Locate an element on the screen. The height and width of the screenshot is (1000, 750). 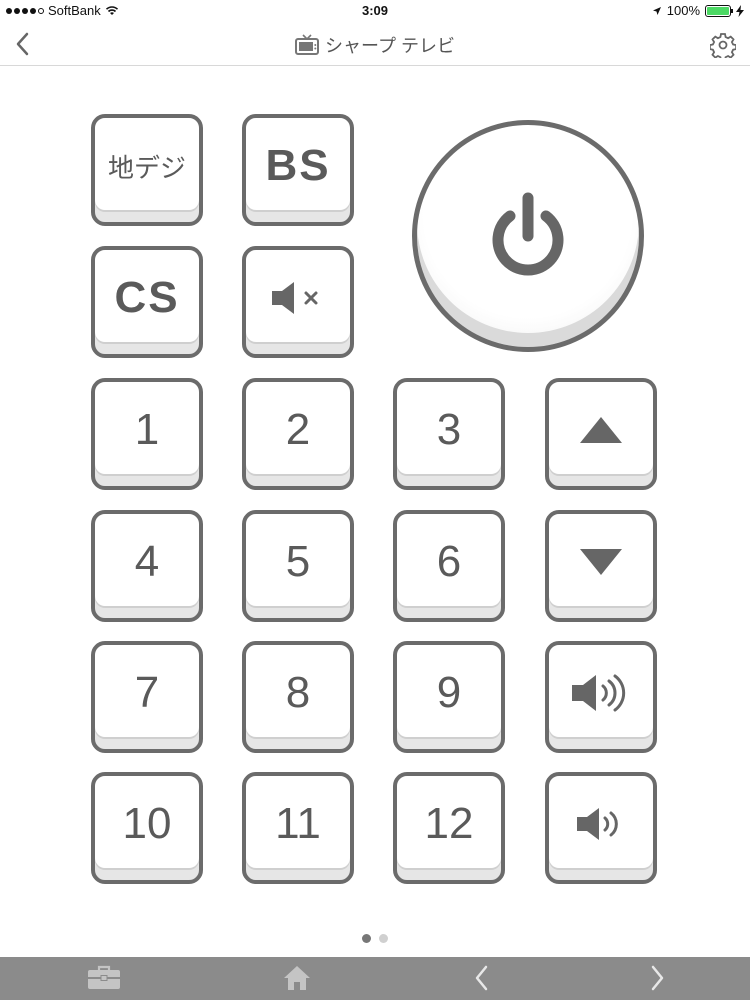
volume-down-icon is located at coordinates (597, 824).